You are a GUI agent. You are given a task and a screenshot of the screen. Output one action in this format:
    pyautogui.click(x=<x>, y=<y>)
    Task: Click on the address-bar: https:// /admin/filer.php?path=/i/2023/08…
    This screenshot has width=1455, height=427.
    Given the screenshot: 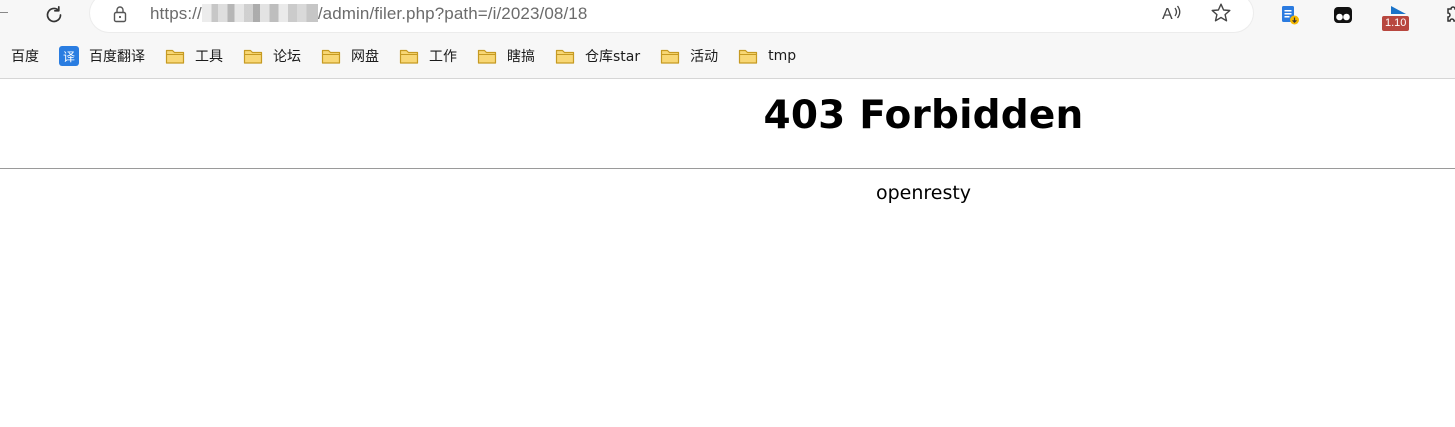 What is the action you would take?
    pyautogui.click(x=671, y=16)
    